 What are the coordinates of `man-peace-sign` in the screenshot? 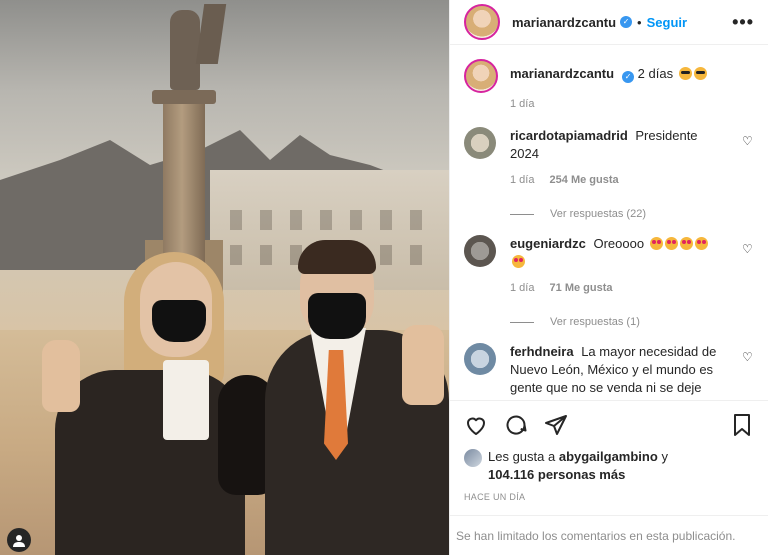 It's located at (423, 365).